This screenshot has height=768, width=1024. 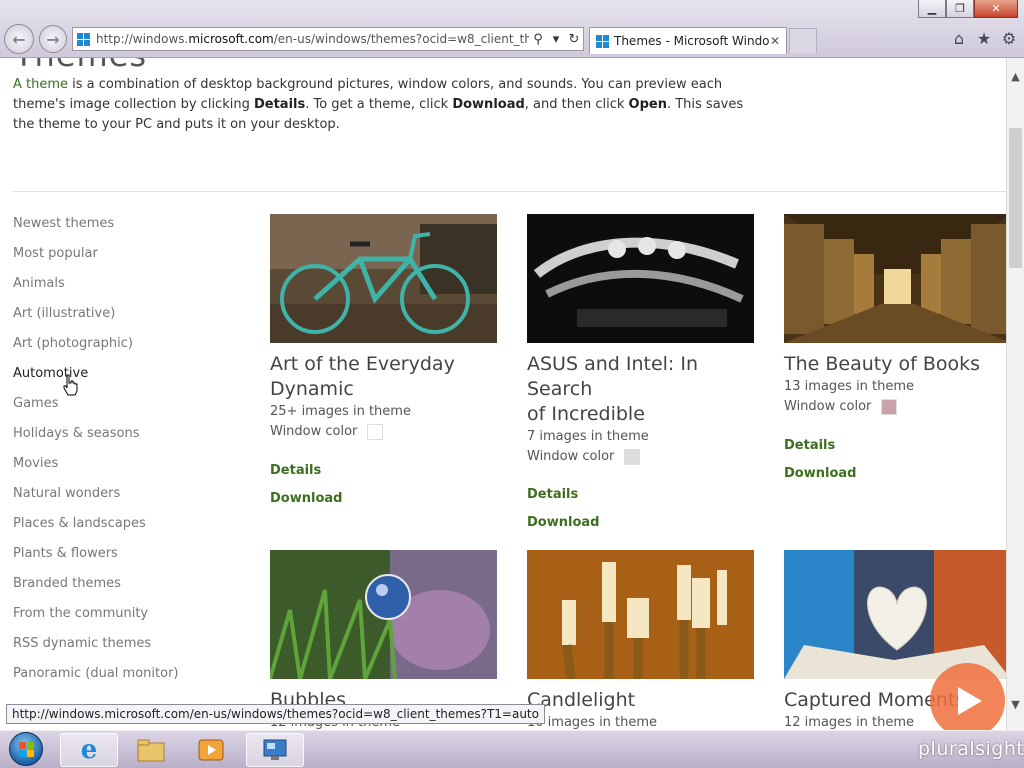 What do you see at coordinates (641, 389) in the screenshot?
I see `theme-title: ASUS and Intel: In Search of Incredible` at bounding box center [641, 389].